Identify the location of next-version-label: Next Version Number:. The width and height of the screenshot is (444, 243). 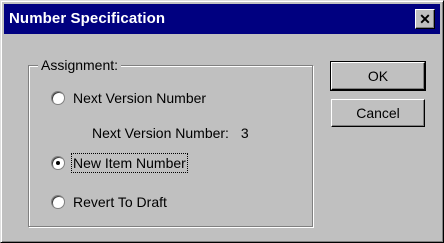
(160, 133).